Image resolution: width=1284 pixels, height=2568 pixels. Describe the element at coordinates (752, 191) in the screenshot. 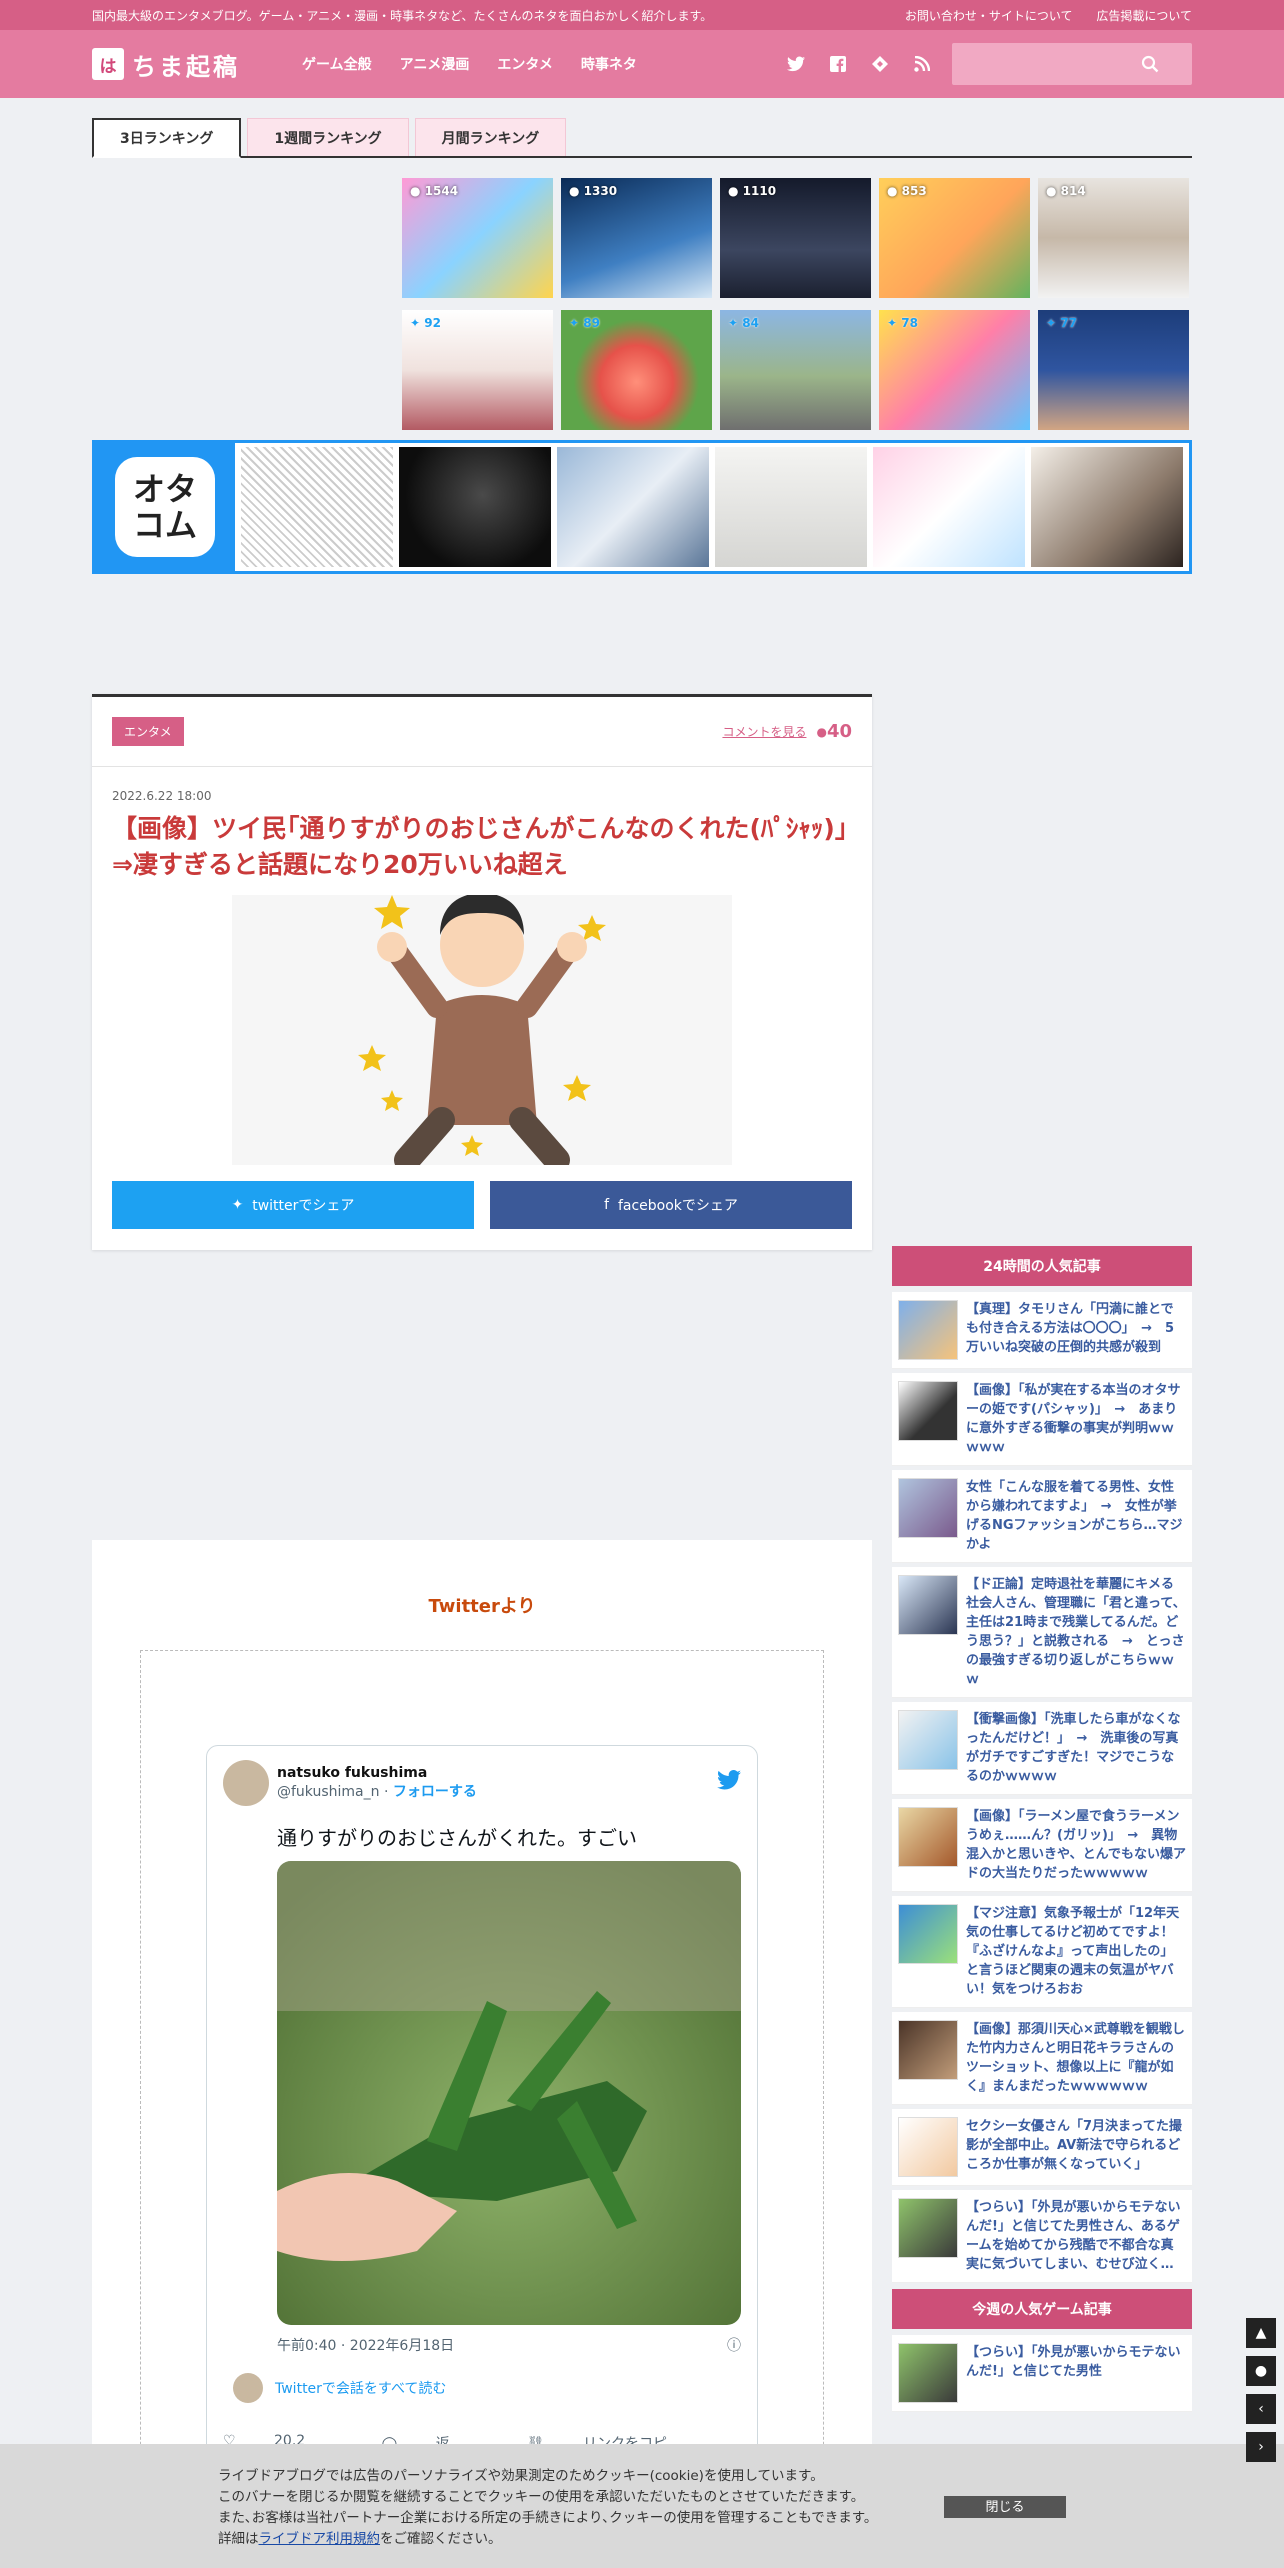

I see `comment-count: ● 1110` at that location.